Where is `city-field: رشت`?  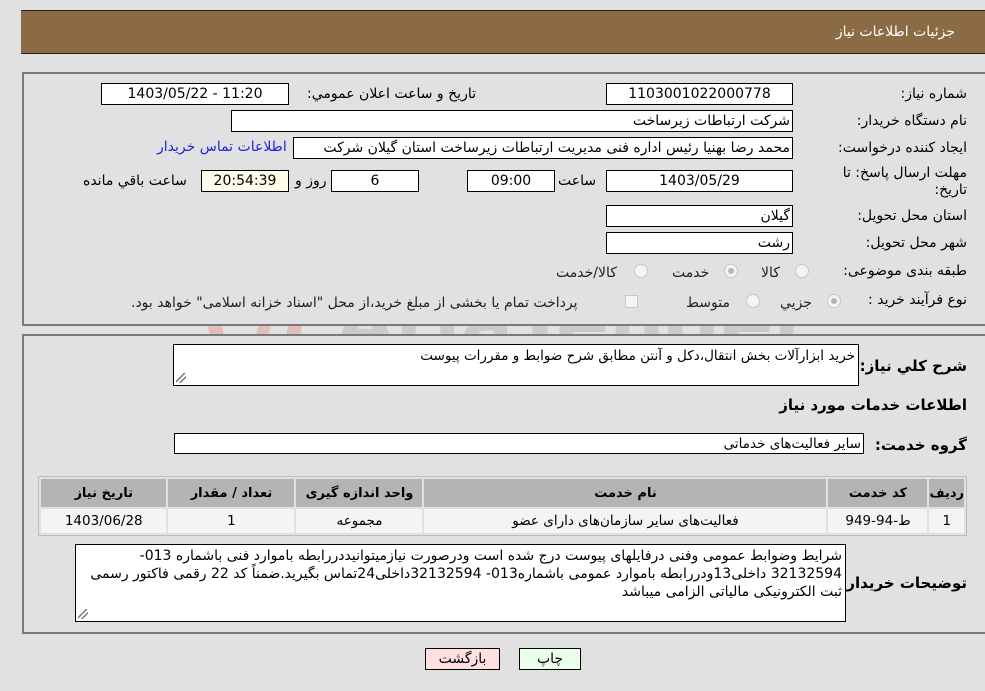
city-field: رشت is located at coordinates (699, 243).